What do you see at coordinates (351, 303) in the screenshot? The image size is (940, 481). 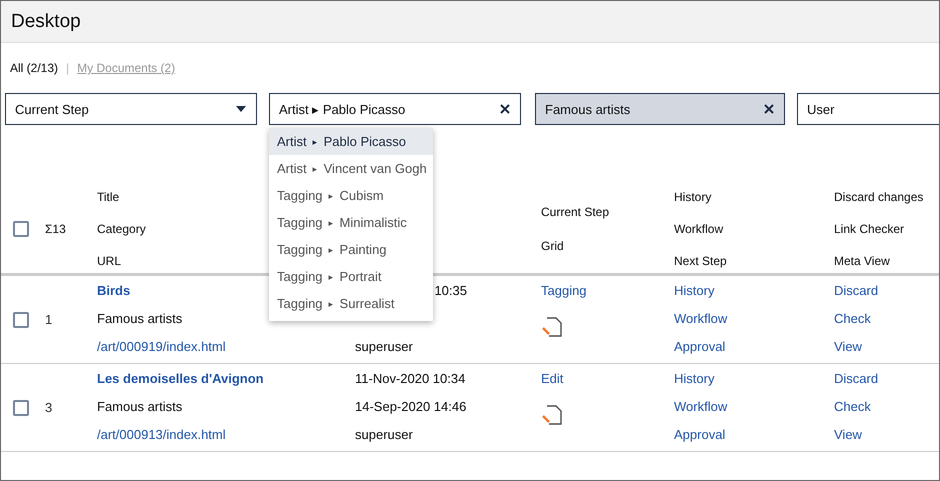 I see `menu-item: Tagging ▸ Surrealist` at bounding box center [351, 303].